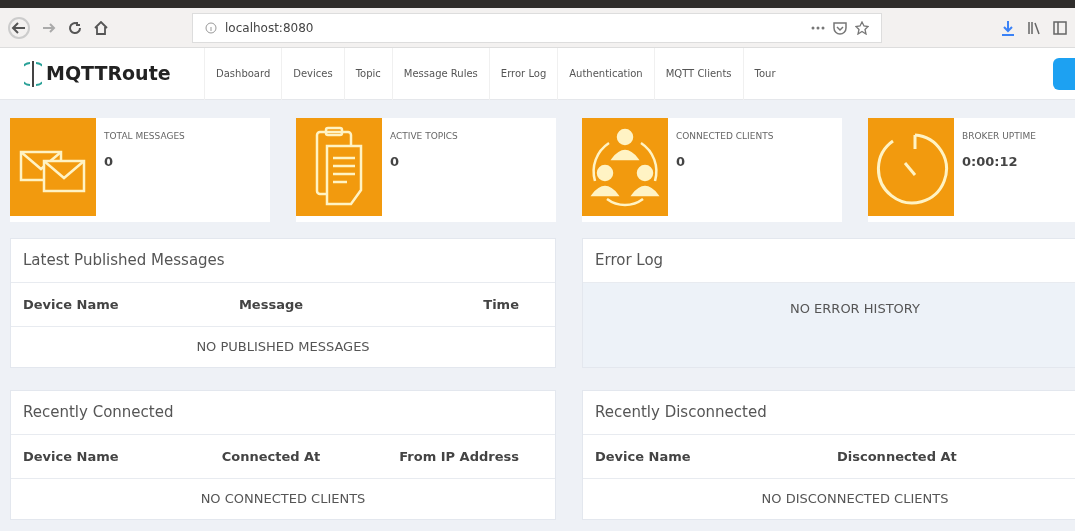 The height and width of the screenshot is (531, 1075). What do you see at coordinates (271, 304) in the screenshot?
I see `column-header: Message` at bounding box center [271, 304].